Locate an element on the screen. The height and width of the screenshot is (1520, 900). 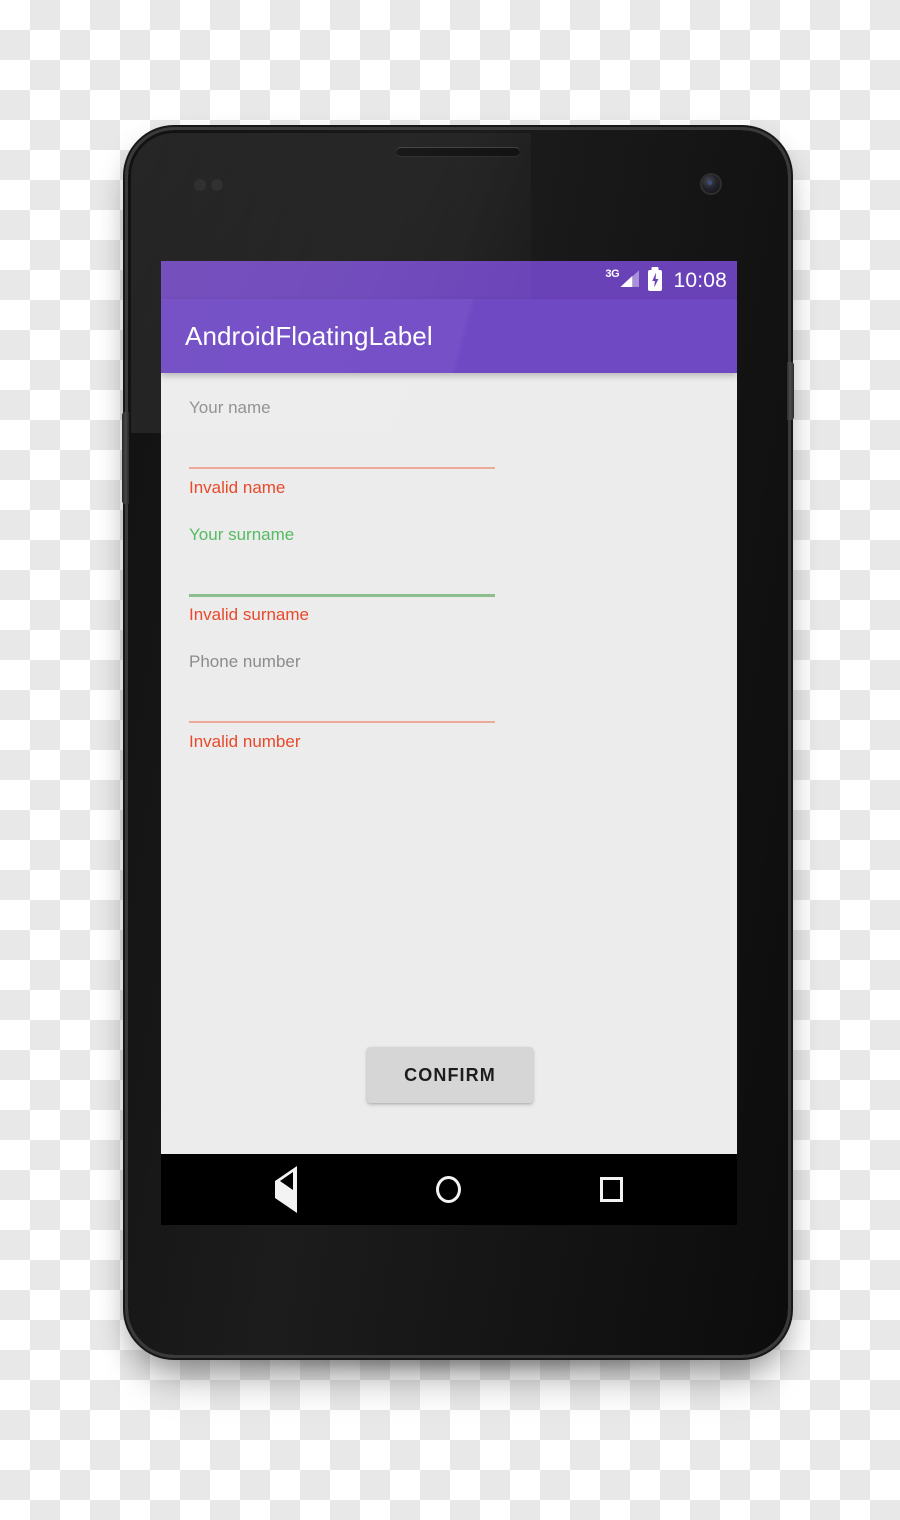
recents-square-icon is located at coordinates (612, 1189).